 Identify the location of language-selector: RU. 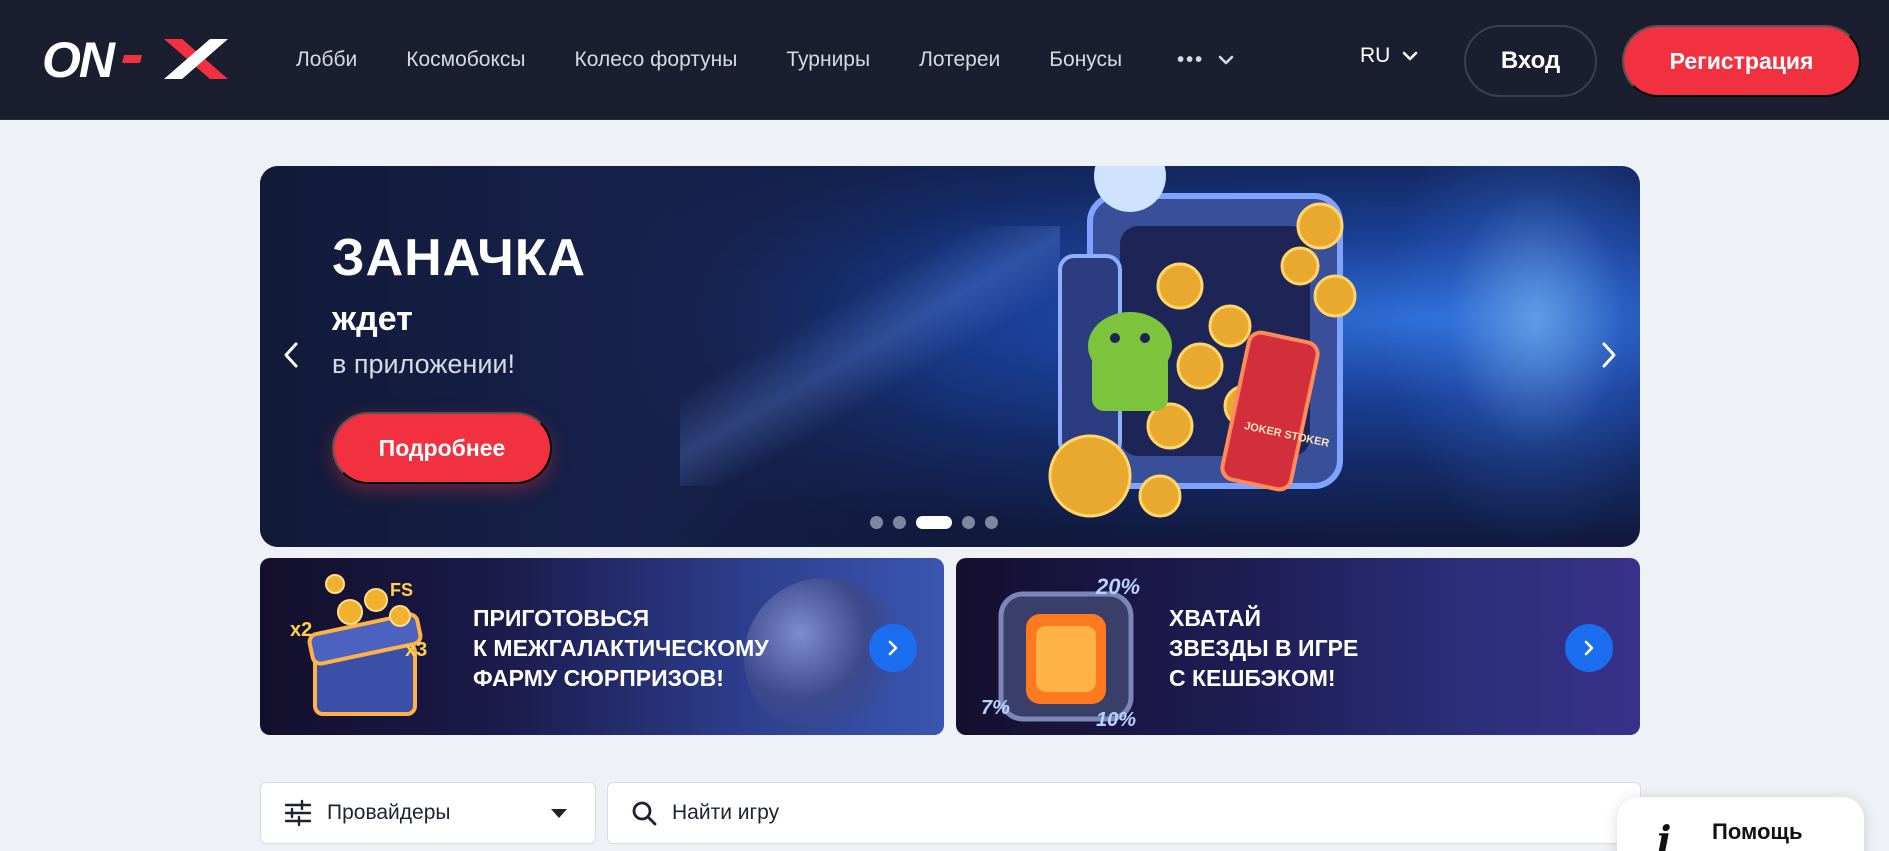
(1389, 56).